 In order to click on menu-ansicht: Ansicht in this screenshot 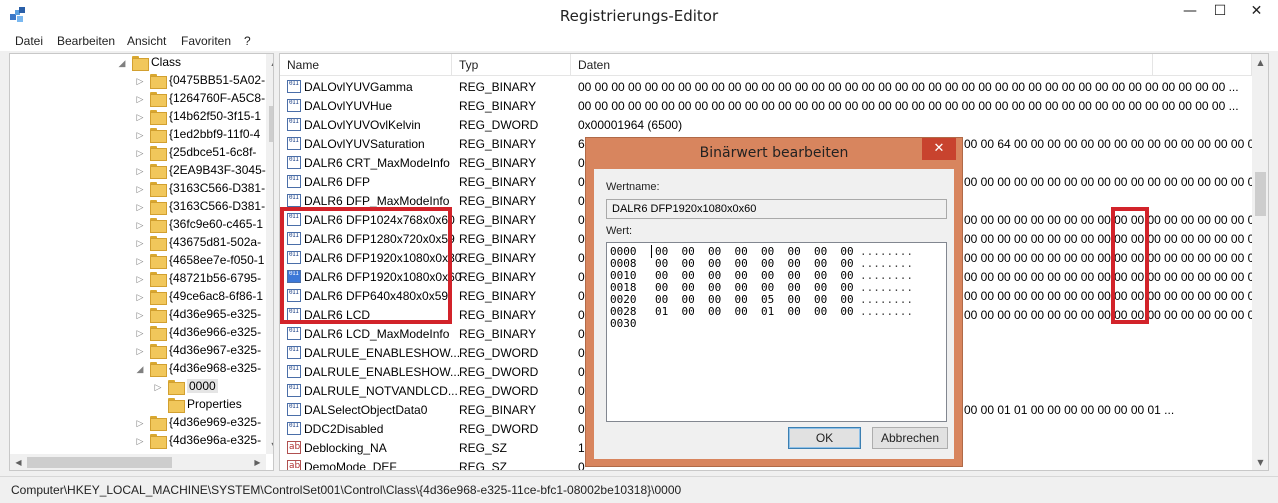, I will do `click(146, 41)`.